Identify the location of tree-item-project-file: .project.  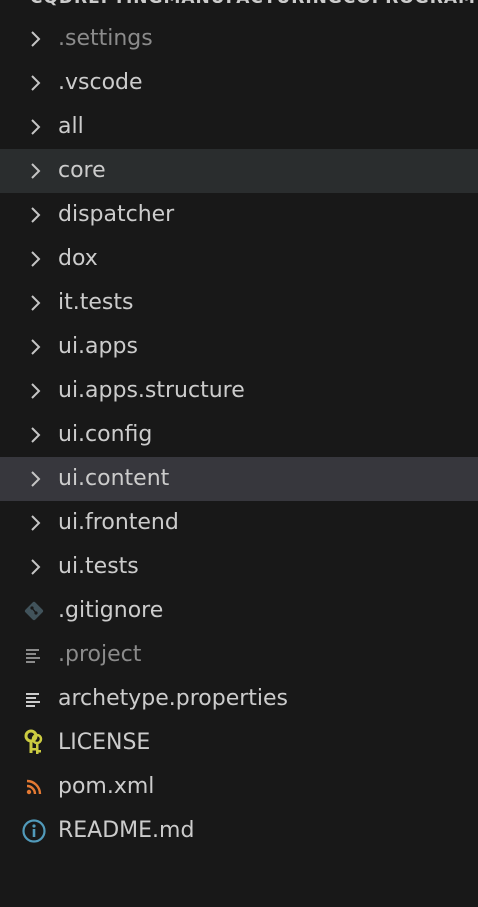
(239, 655).